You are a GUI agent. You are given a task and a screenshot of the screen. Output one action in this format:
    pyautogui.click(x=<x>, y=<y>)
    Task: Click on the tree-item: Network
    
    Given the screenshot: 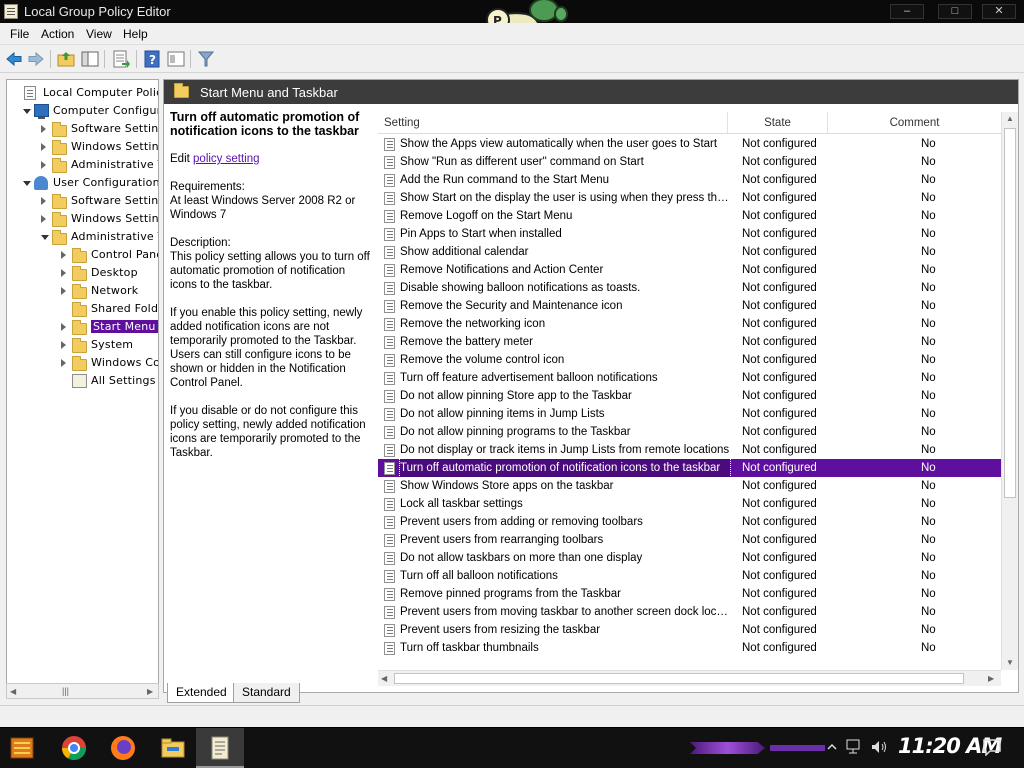 What is the action you would take?
    pyautogui.click(x=82, y=291)
    